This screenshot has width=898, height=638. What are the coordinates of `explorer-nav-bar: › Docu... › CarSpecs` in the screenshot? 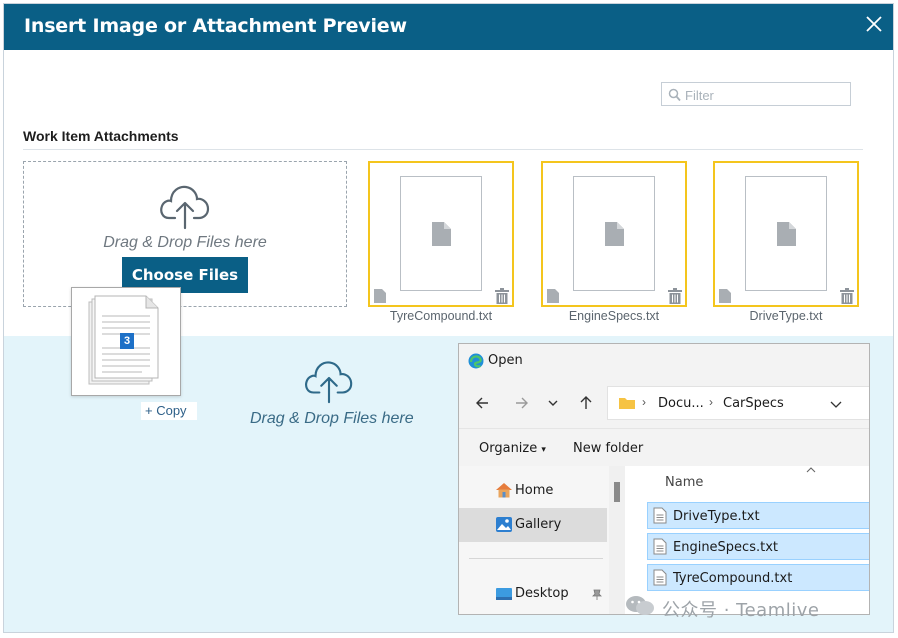 It's located at (664, 403).